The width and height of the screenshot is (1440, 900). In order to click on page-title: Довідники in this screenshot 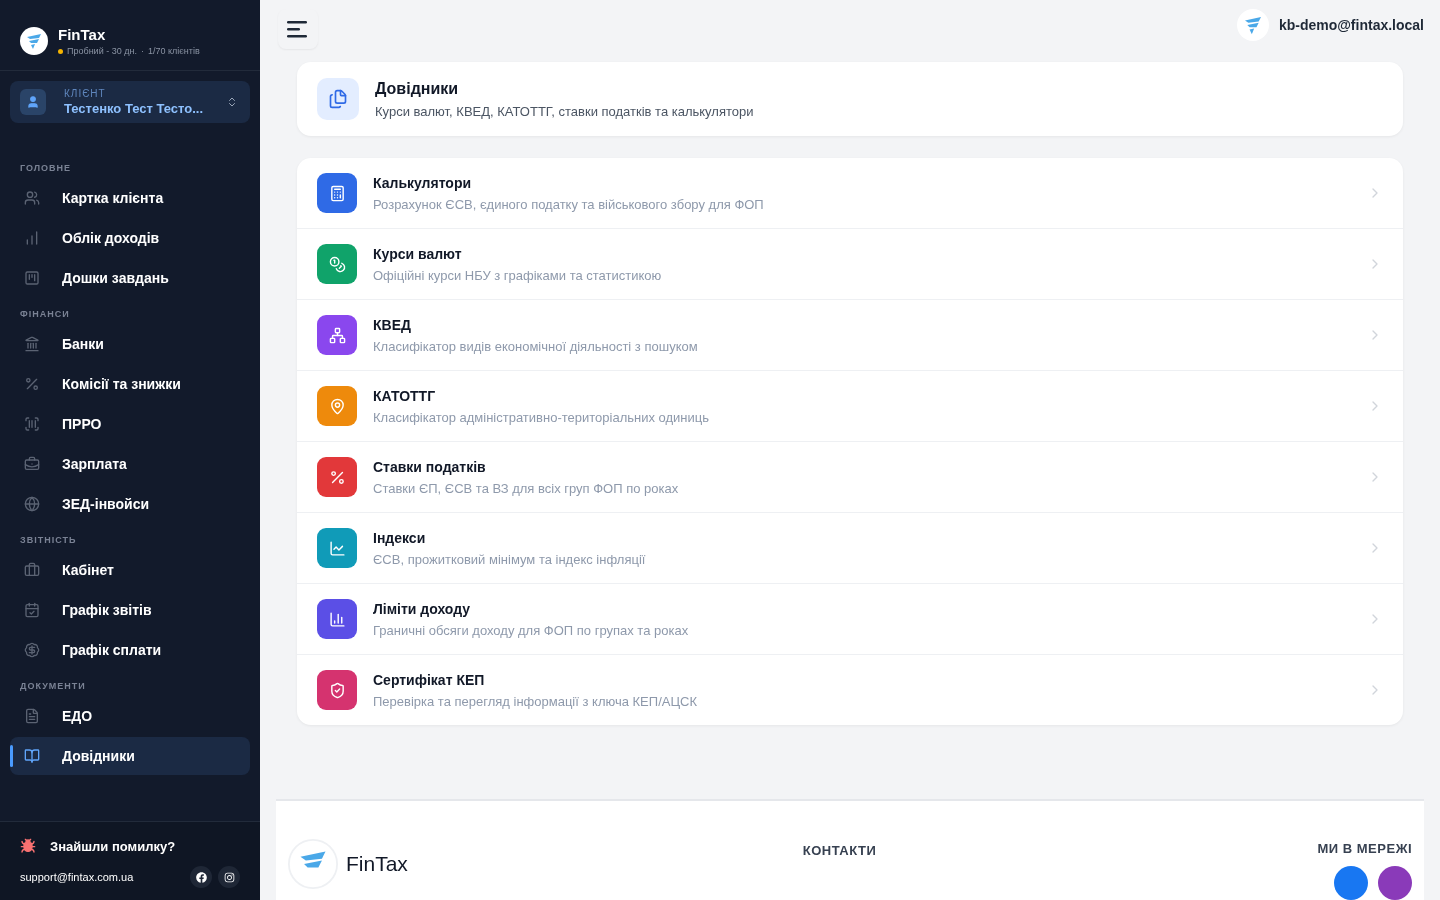, I will do `click(417, 88)`.